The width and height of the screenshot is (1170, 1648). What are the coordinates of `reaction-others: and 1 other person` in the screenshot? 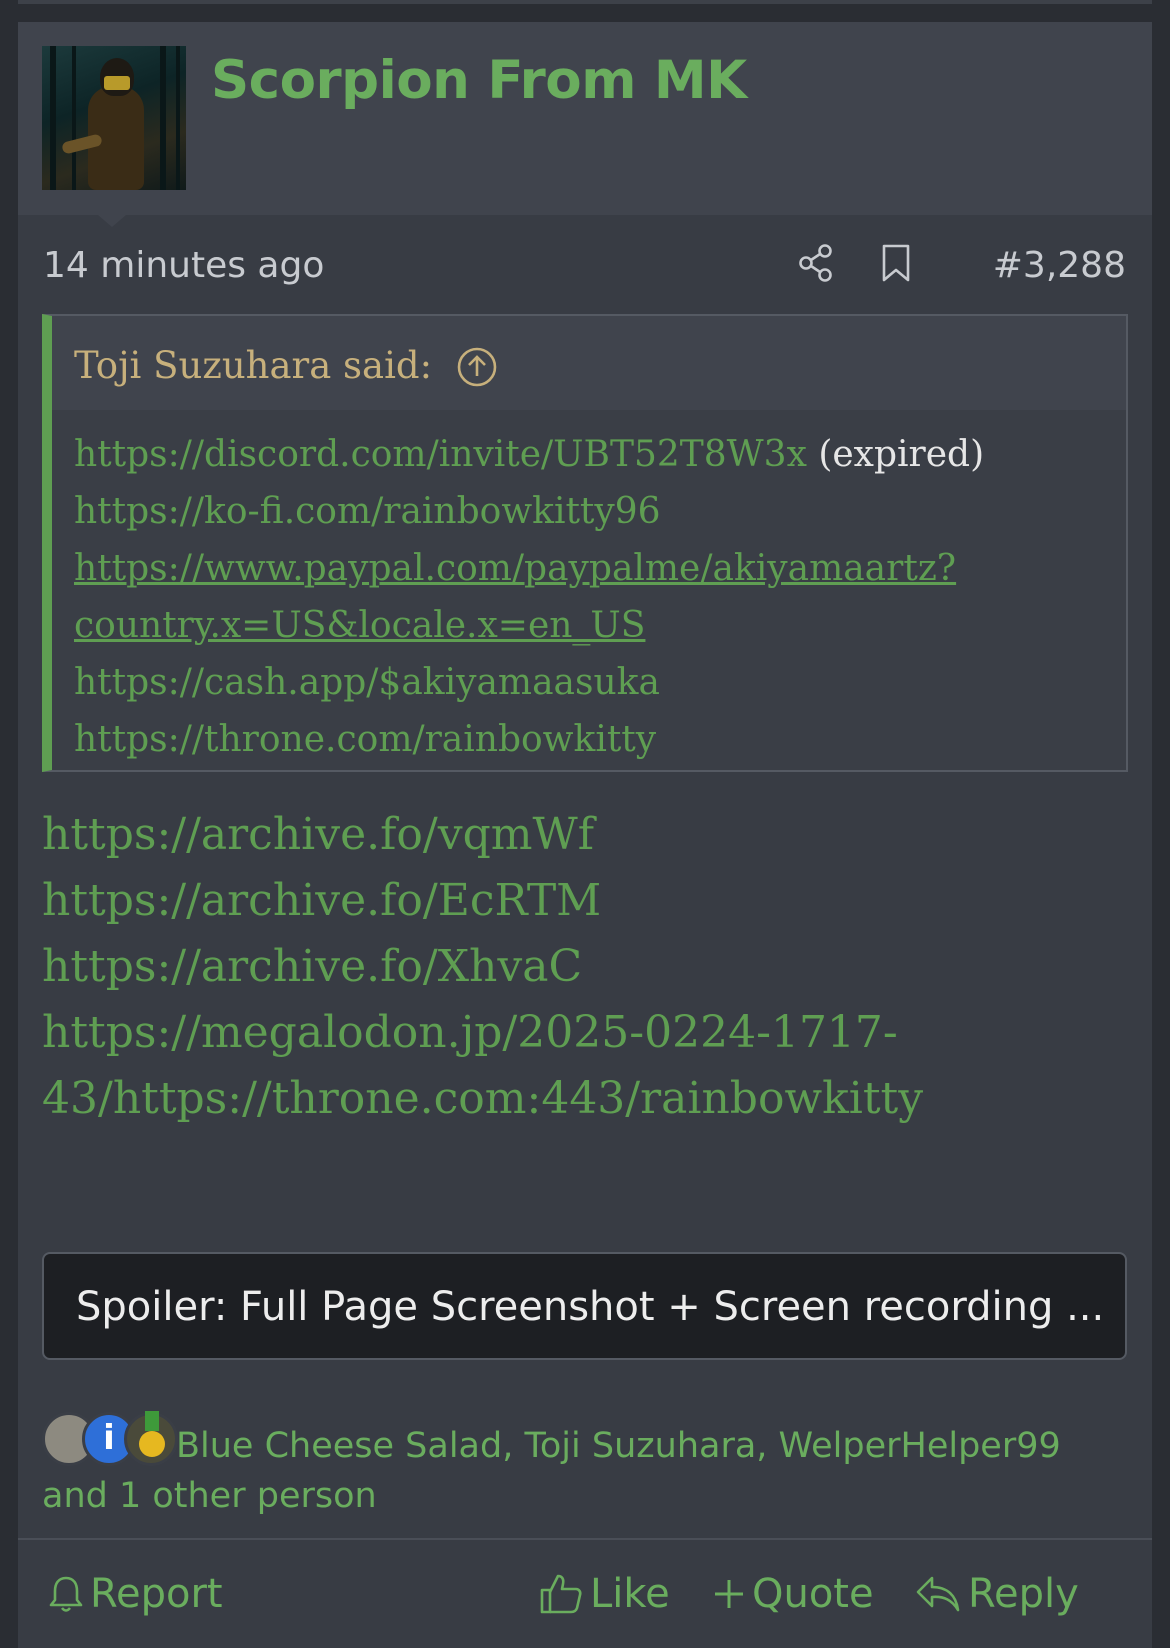 It's located at (209, 1496).